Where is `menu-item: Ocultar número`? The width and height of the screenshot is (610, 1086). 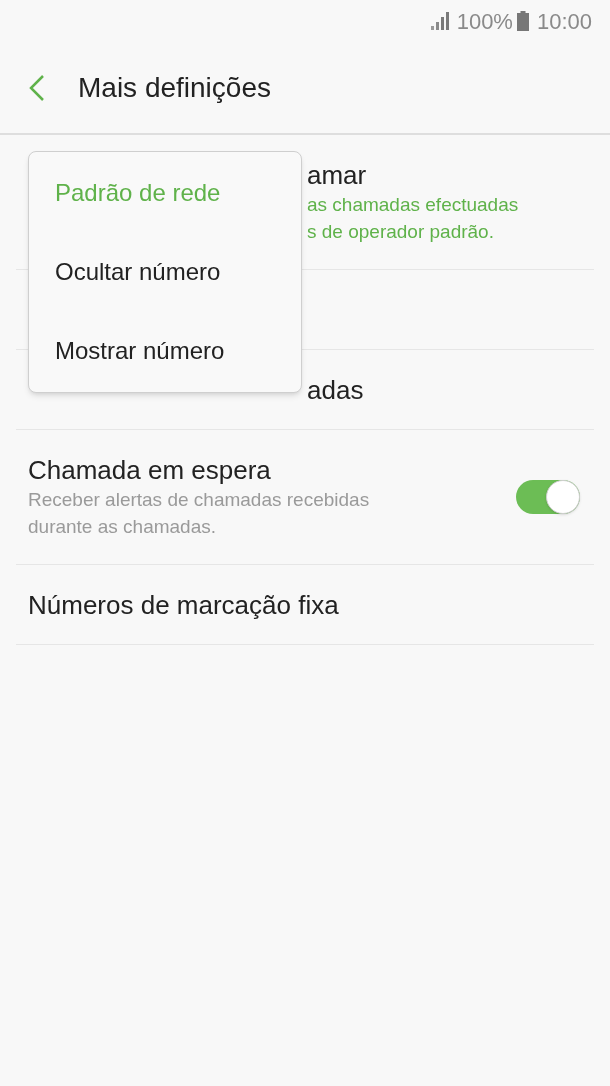 menu-item: Ocultar número is located at coordinates (165, 272).